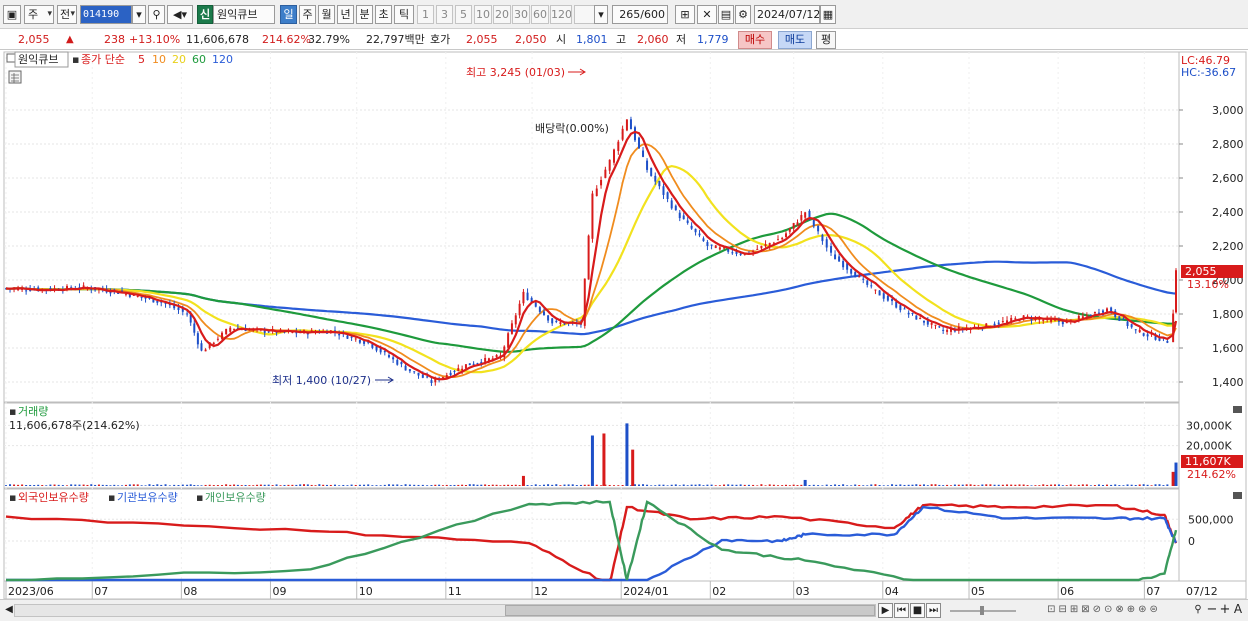 Image resolution: width=1248 pixels, height=621 pixels. I want to click on interval-dropdown-icon: ▾, so click(601, 14).